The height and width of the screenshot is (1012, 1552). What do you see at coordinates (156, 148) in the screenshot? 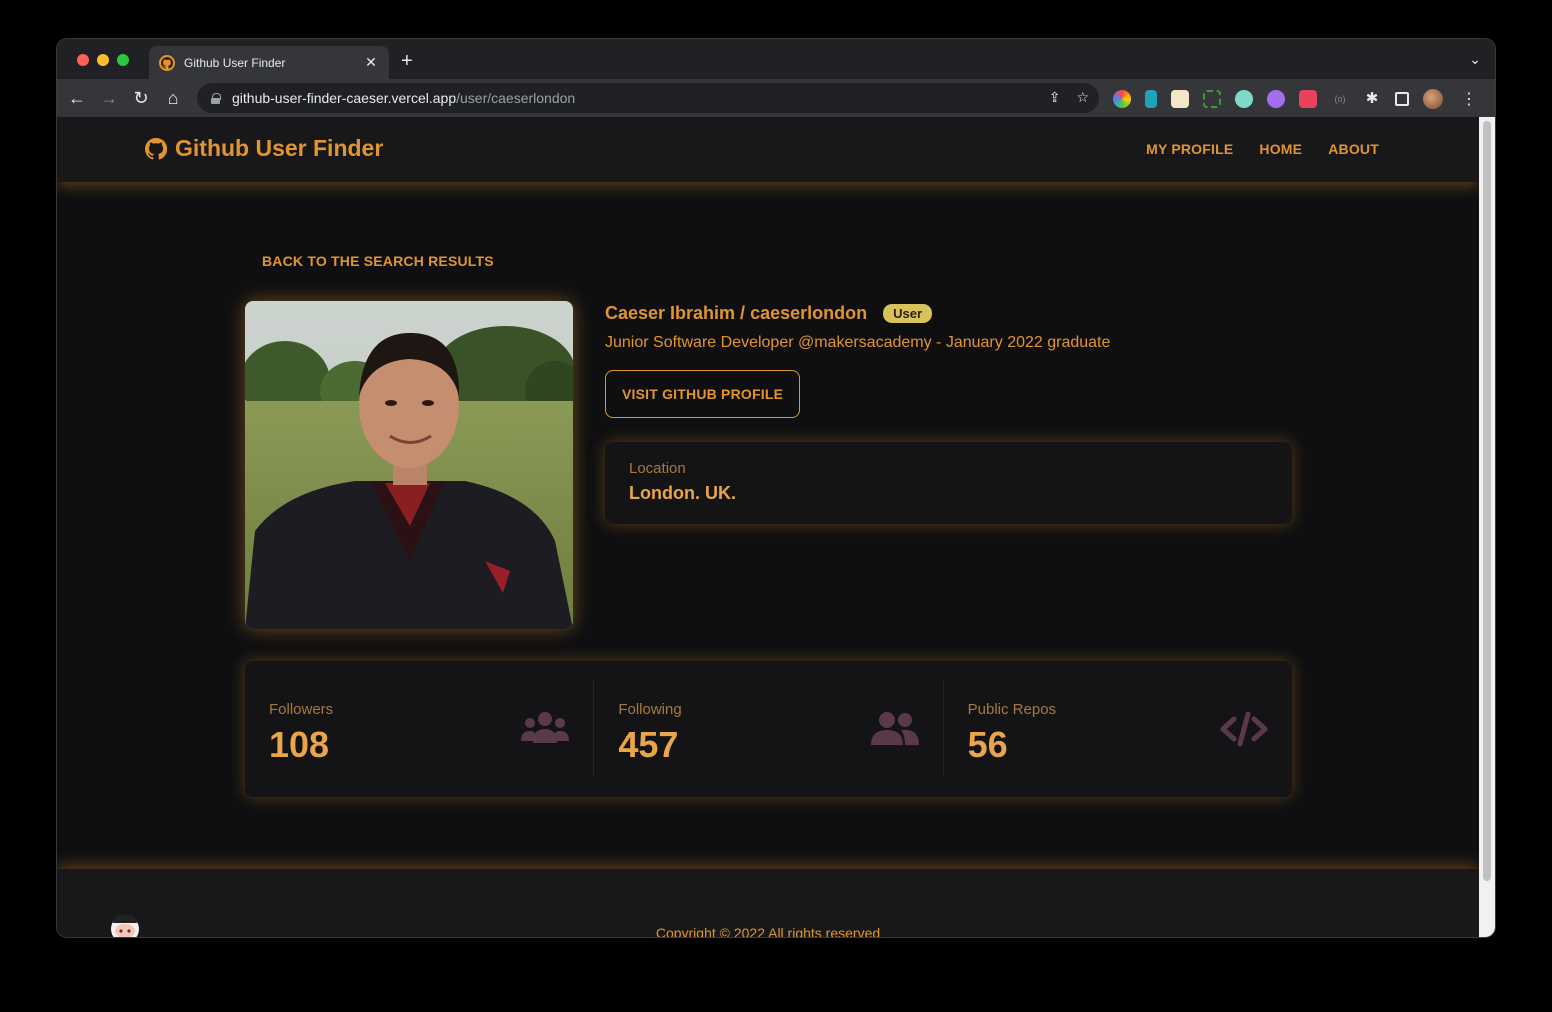
I see `github-logo-icon` at bounding box center [156, 148].